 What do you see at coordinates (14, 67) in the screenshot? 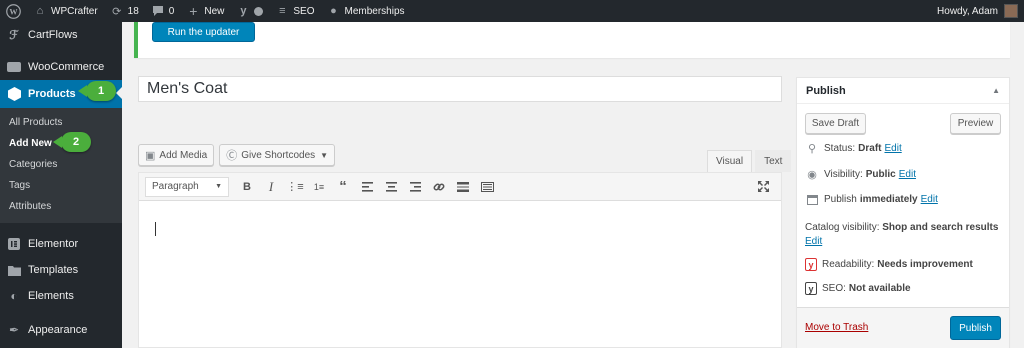
I see `woocommerce-icon` at bounding box center [14, 67].